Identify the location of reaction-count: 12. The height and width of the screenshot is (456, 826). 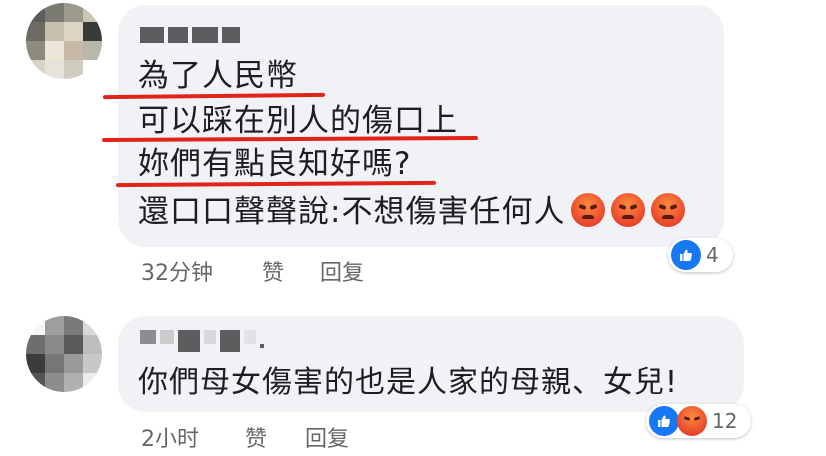
(725, 421).